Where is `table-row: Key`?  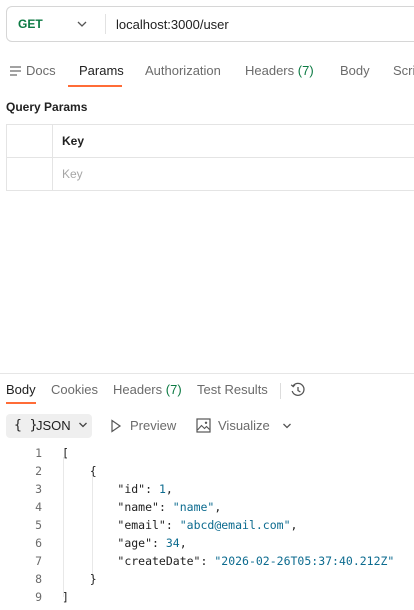 table-row: Key is located at coordinates (210, 174).